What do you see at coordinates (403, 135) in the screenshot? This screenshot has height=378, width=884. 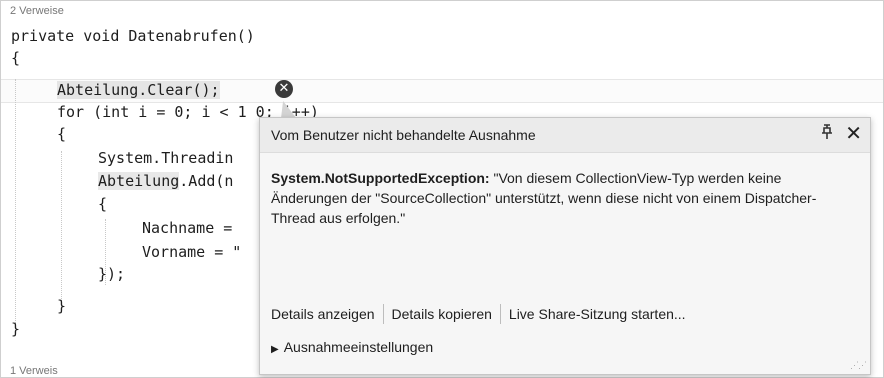 I see `popup-title: Vom Benutzer nicht behandelte Ausnahme` at bounding box center [403, 135].